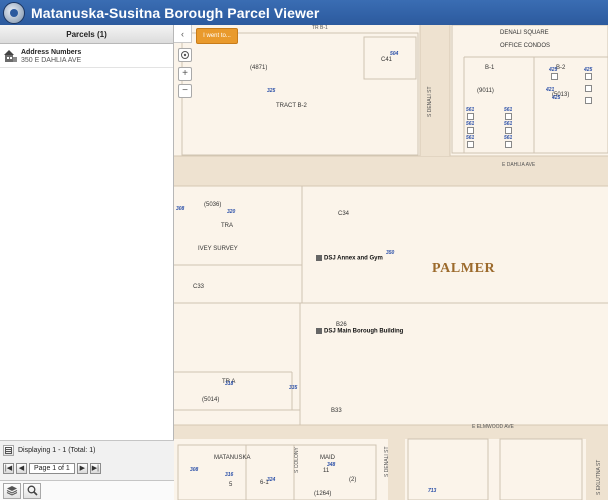 The height and width of the screenshot is (500, 608). Describe the element at coordinates (493, 427) in the screenshot. I see `road-elmwood: E ELMWOOD AVE` at that location.